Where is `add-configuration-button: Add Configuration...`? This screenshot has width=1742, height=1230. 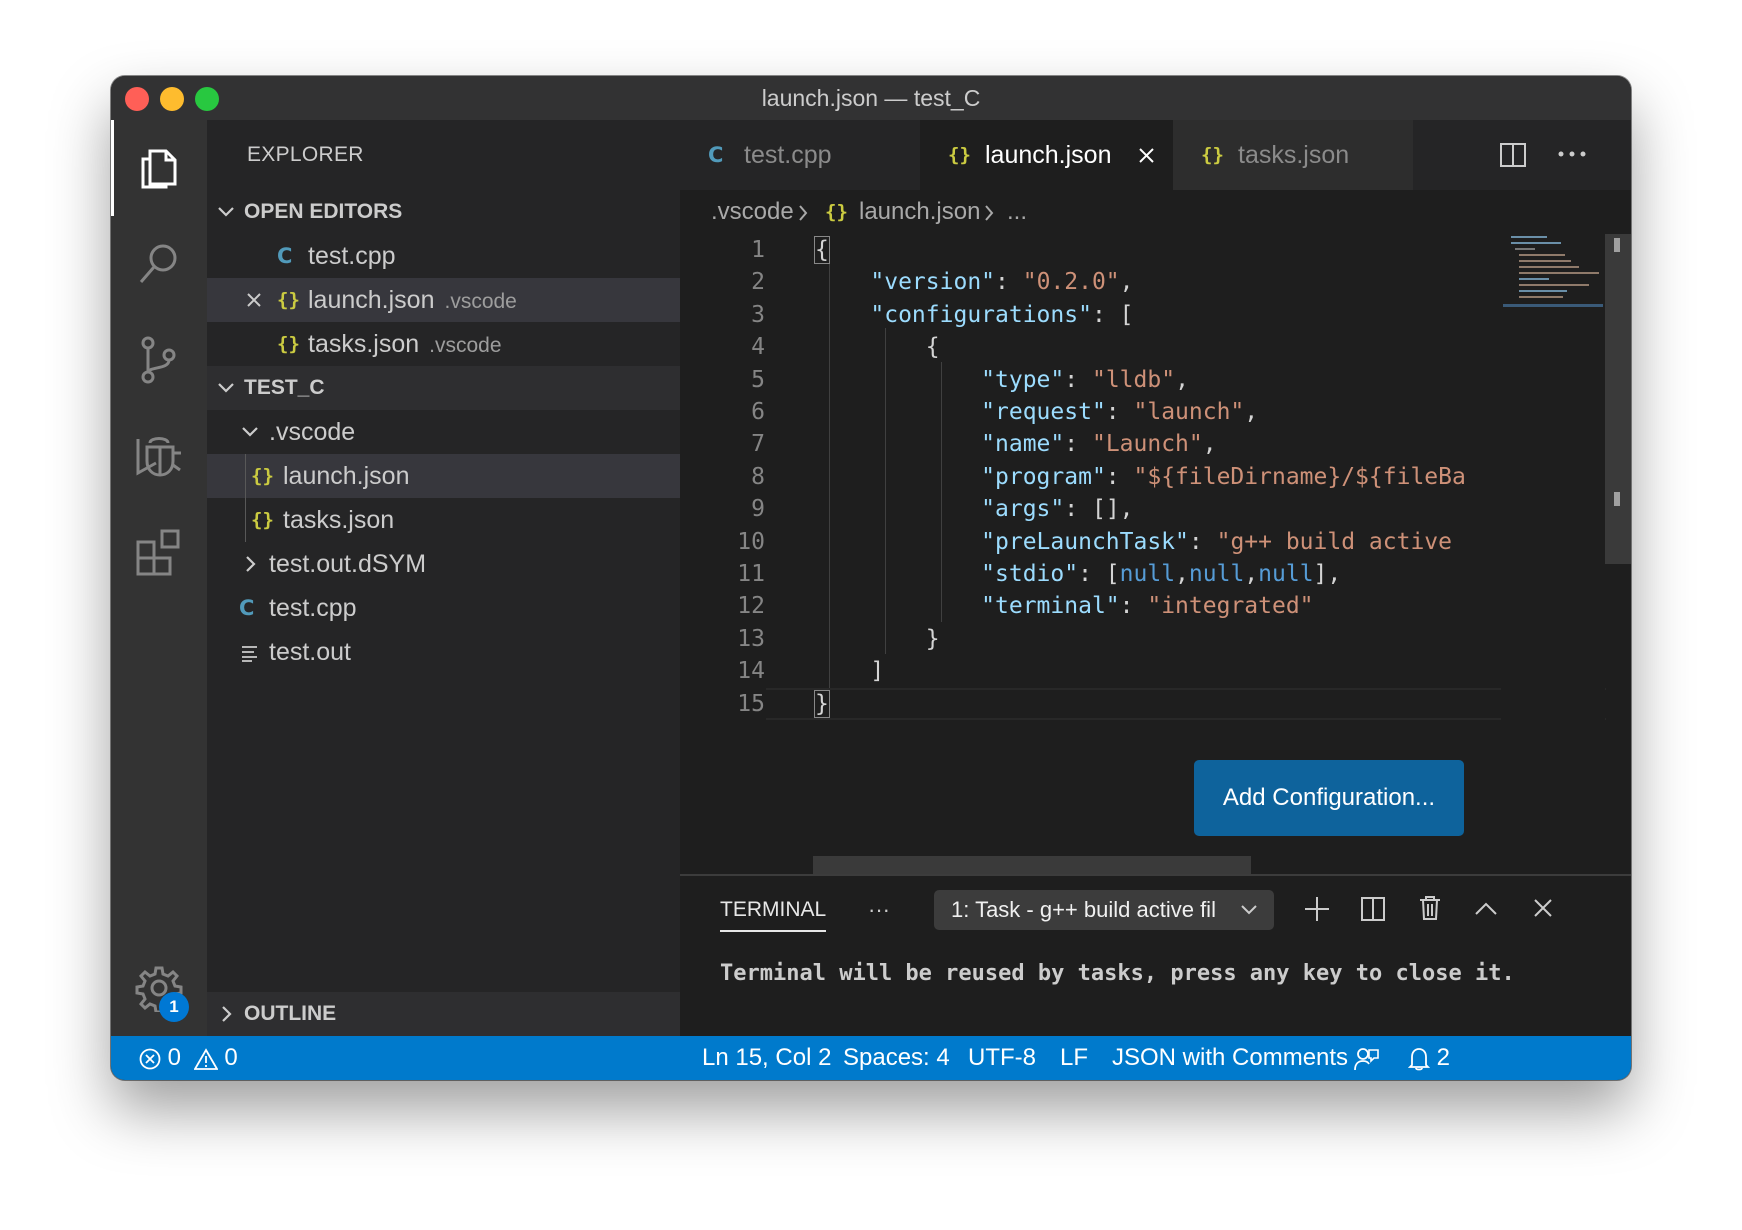
add-configuration-button: Add Configuration... is located at coordinates (1329, 798).